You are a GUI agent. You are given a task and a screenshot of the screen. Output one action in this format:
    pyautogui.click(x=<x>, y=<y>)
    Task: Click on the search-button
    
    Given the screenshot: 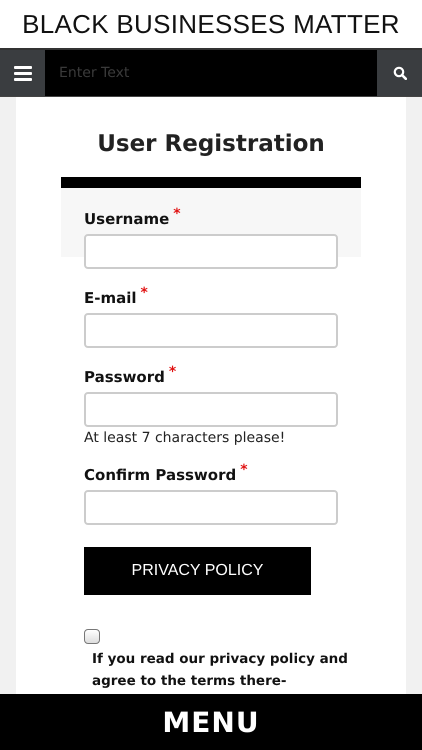 What is the action you would take?
    pyautogui.click(x=399, y=73)
    